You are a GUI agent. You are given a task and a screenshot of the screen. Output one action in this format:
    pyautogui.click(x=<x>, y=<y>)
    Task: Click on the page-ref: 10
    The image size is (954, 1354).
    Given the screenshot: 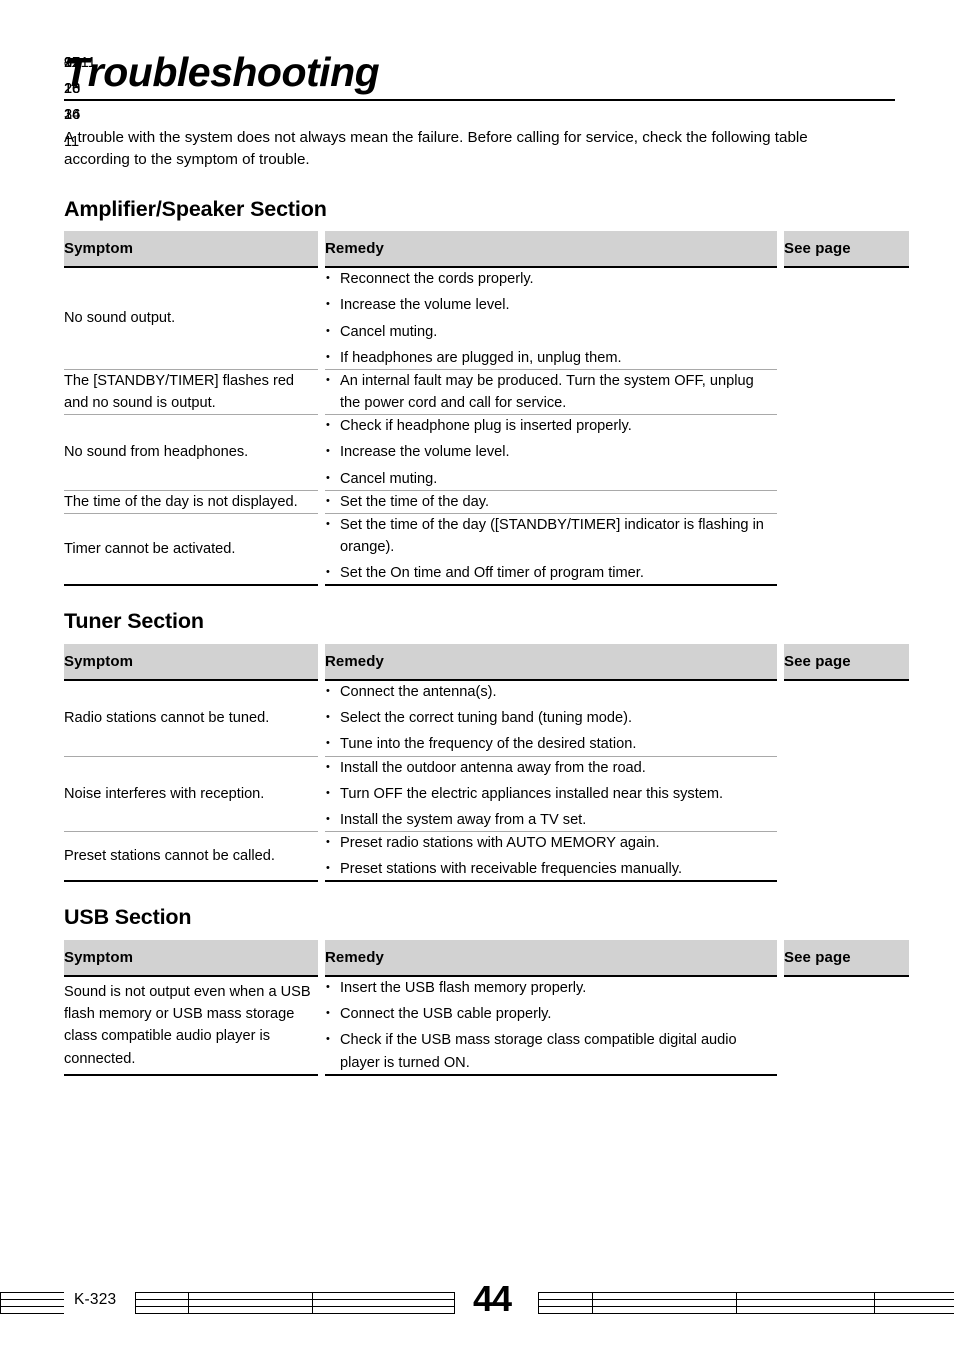 What is the action you would take?
    pyautogui.click(x=72, y=89)
    